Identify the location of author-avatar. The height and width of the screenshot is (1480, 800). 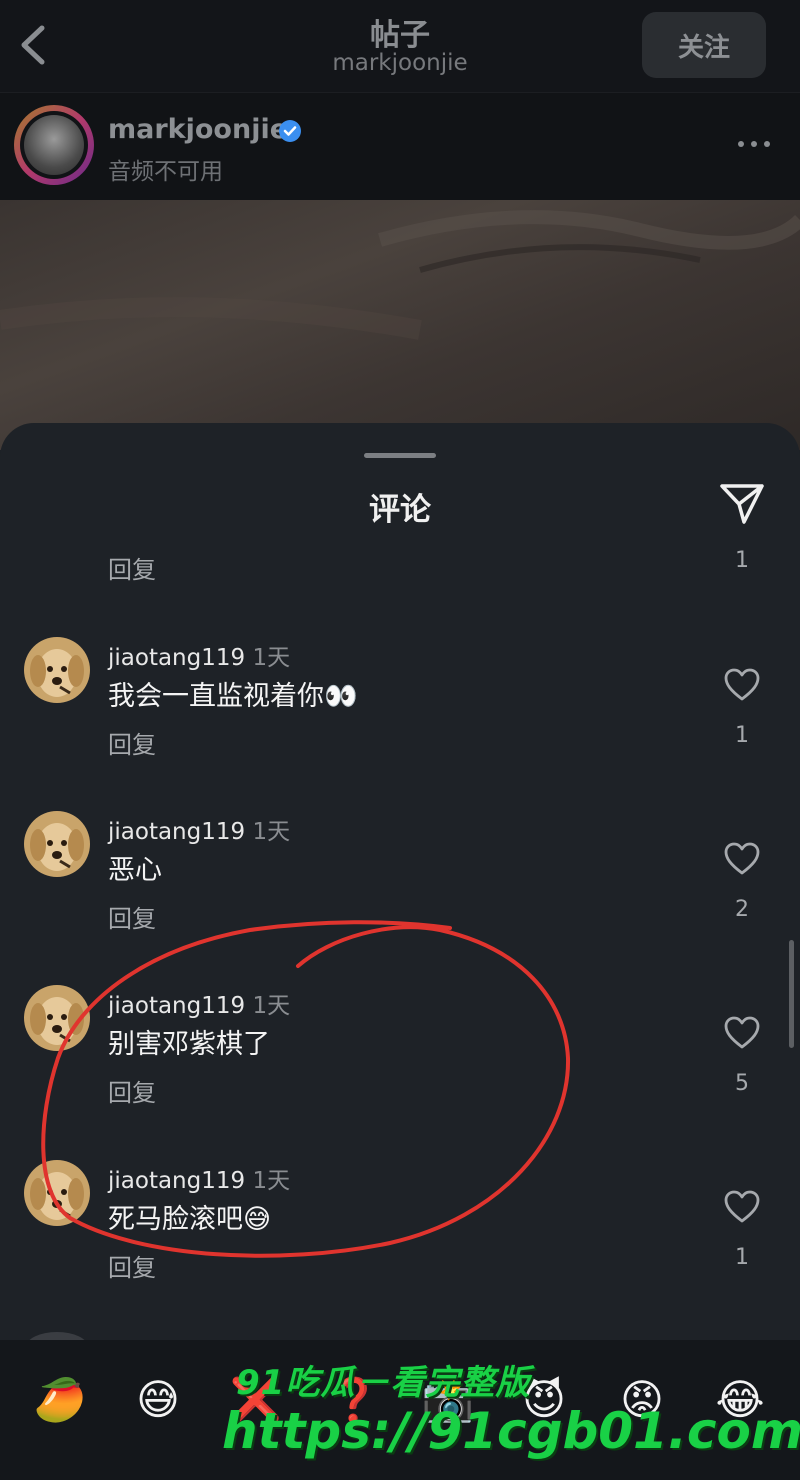
(54, 145).